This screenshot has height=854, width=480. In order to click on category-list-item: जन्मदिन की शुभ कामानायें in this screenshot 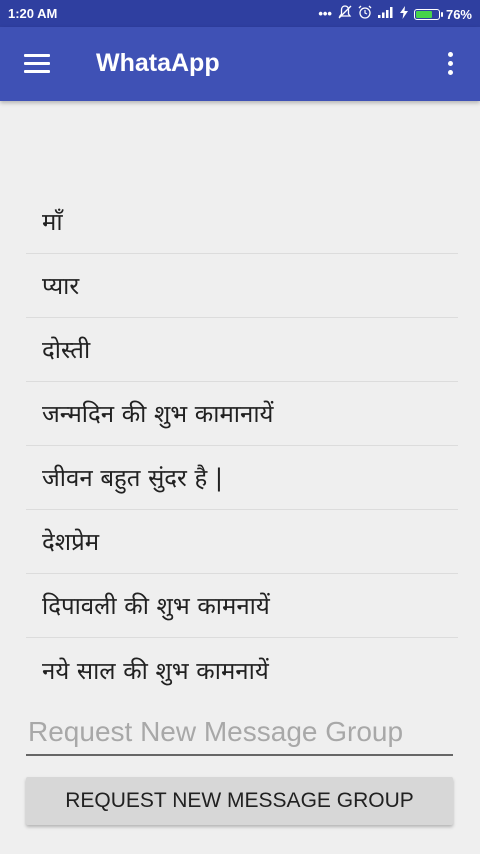, I will do `click(242, 414)`.